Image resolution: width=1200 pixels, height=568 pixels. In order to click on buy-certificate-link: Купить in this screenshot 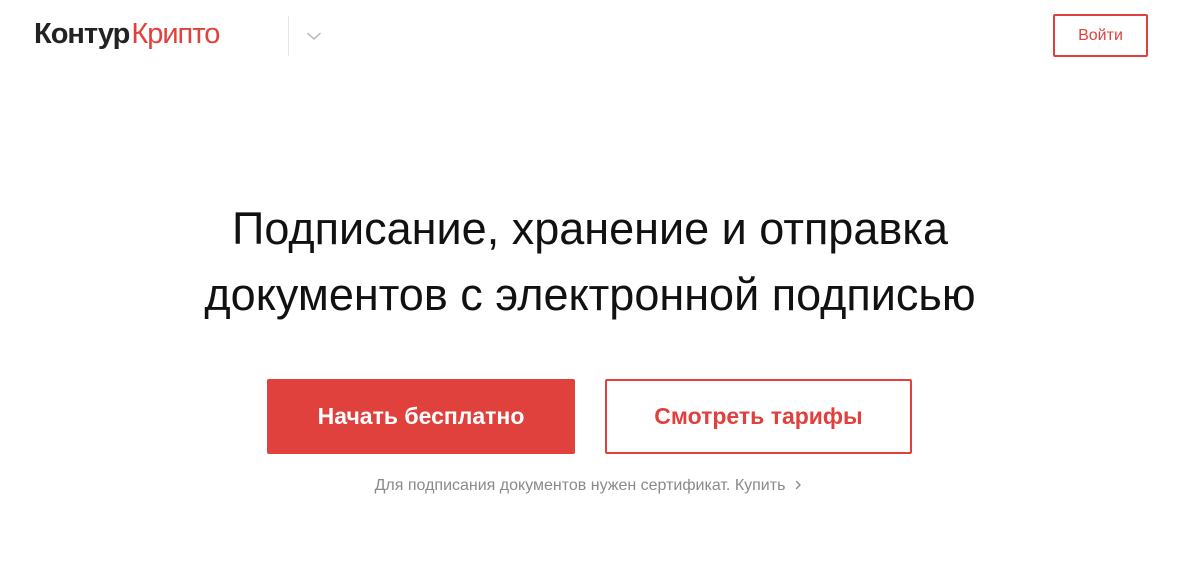, I will do `click(769, 485)`.